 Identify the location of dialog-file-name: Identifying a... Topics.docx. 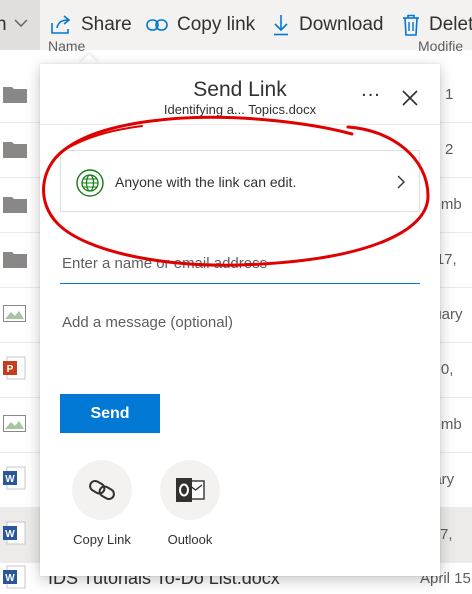
(240, 109).